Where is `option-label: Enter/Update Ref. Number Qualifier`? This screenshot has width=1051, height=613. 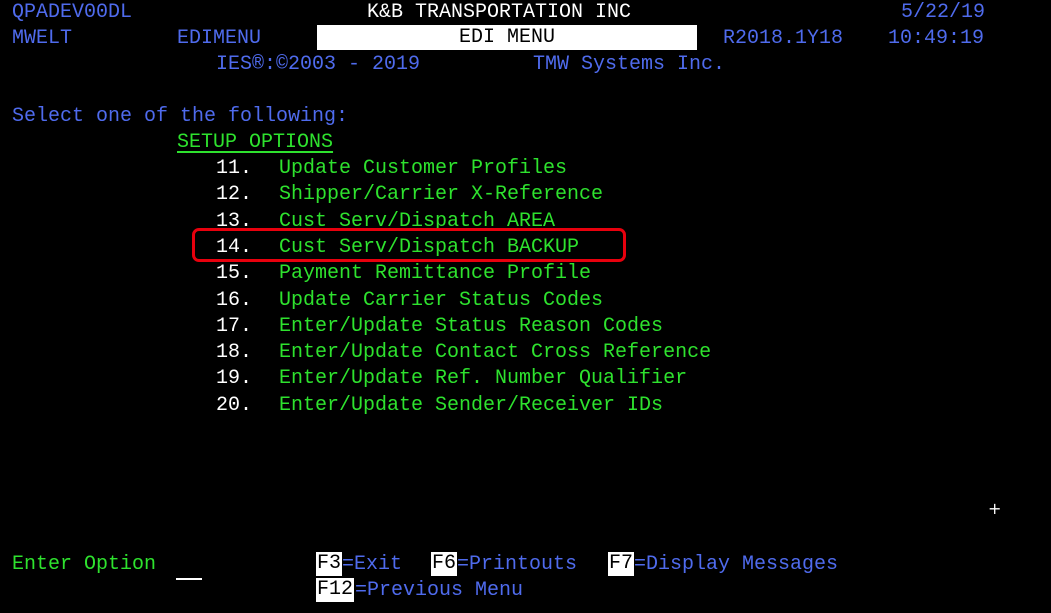 option-label: Enter/Update Ref. Number Qualifier is located at coordinates (483, 379).